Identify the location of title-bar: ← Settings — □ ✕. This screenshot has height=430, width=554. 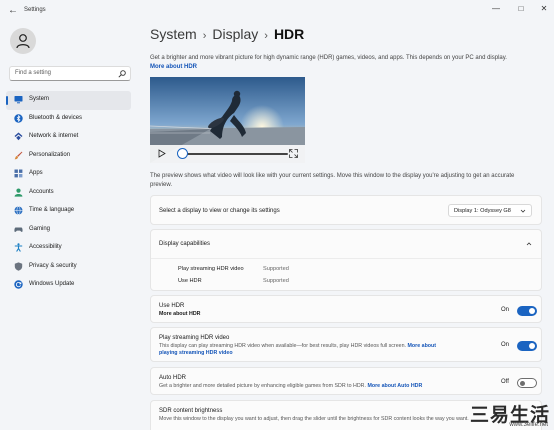
(277, 11).